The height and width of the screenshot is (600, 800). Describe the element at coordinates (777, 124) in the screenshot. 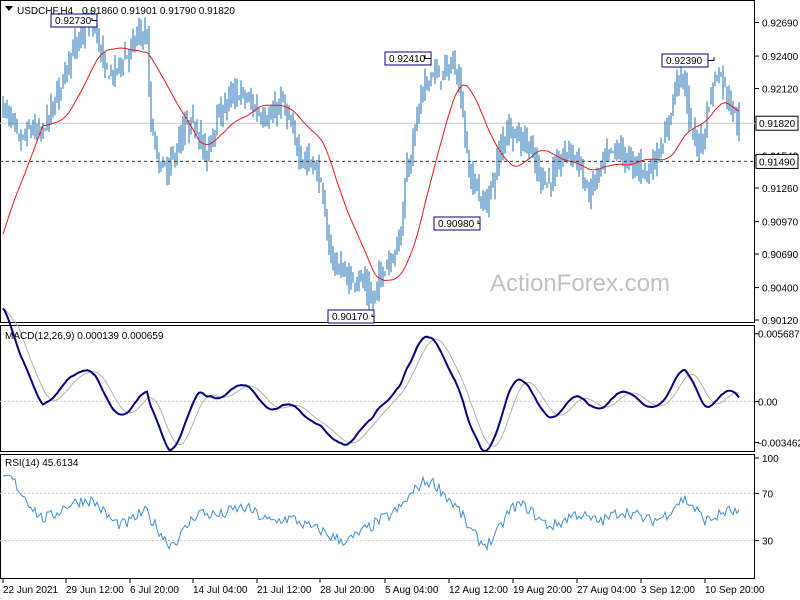

I see `current-price-label: 0.91820` at that location.